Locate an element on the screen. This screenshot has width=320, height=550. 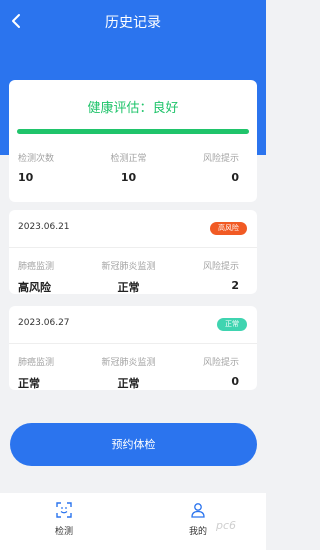
health-progress-bar is located at coordinates (133, 131).